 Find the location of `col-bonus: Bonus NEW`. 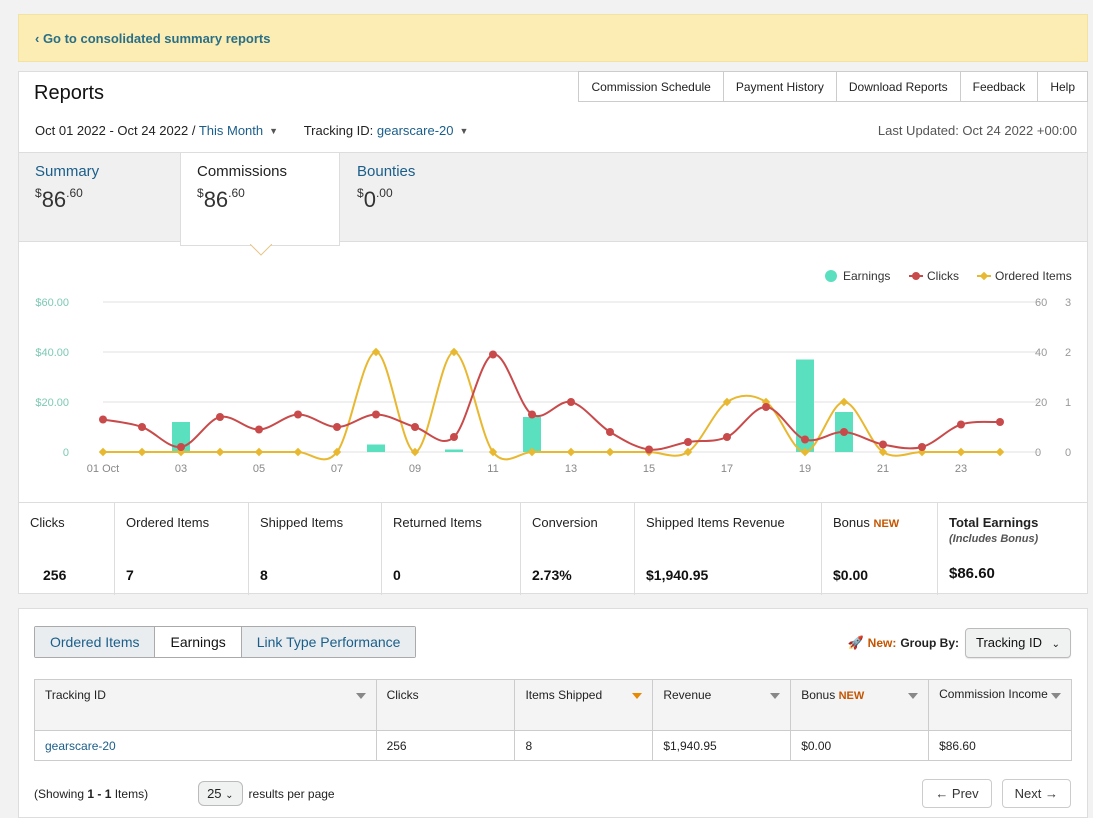

col-bonus: Bonus NEW is located at coordinates (860, 705).